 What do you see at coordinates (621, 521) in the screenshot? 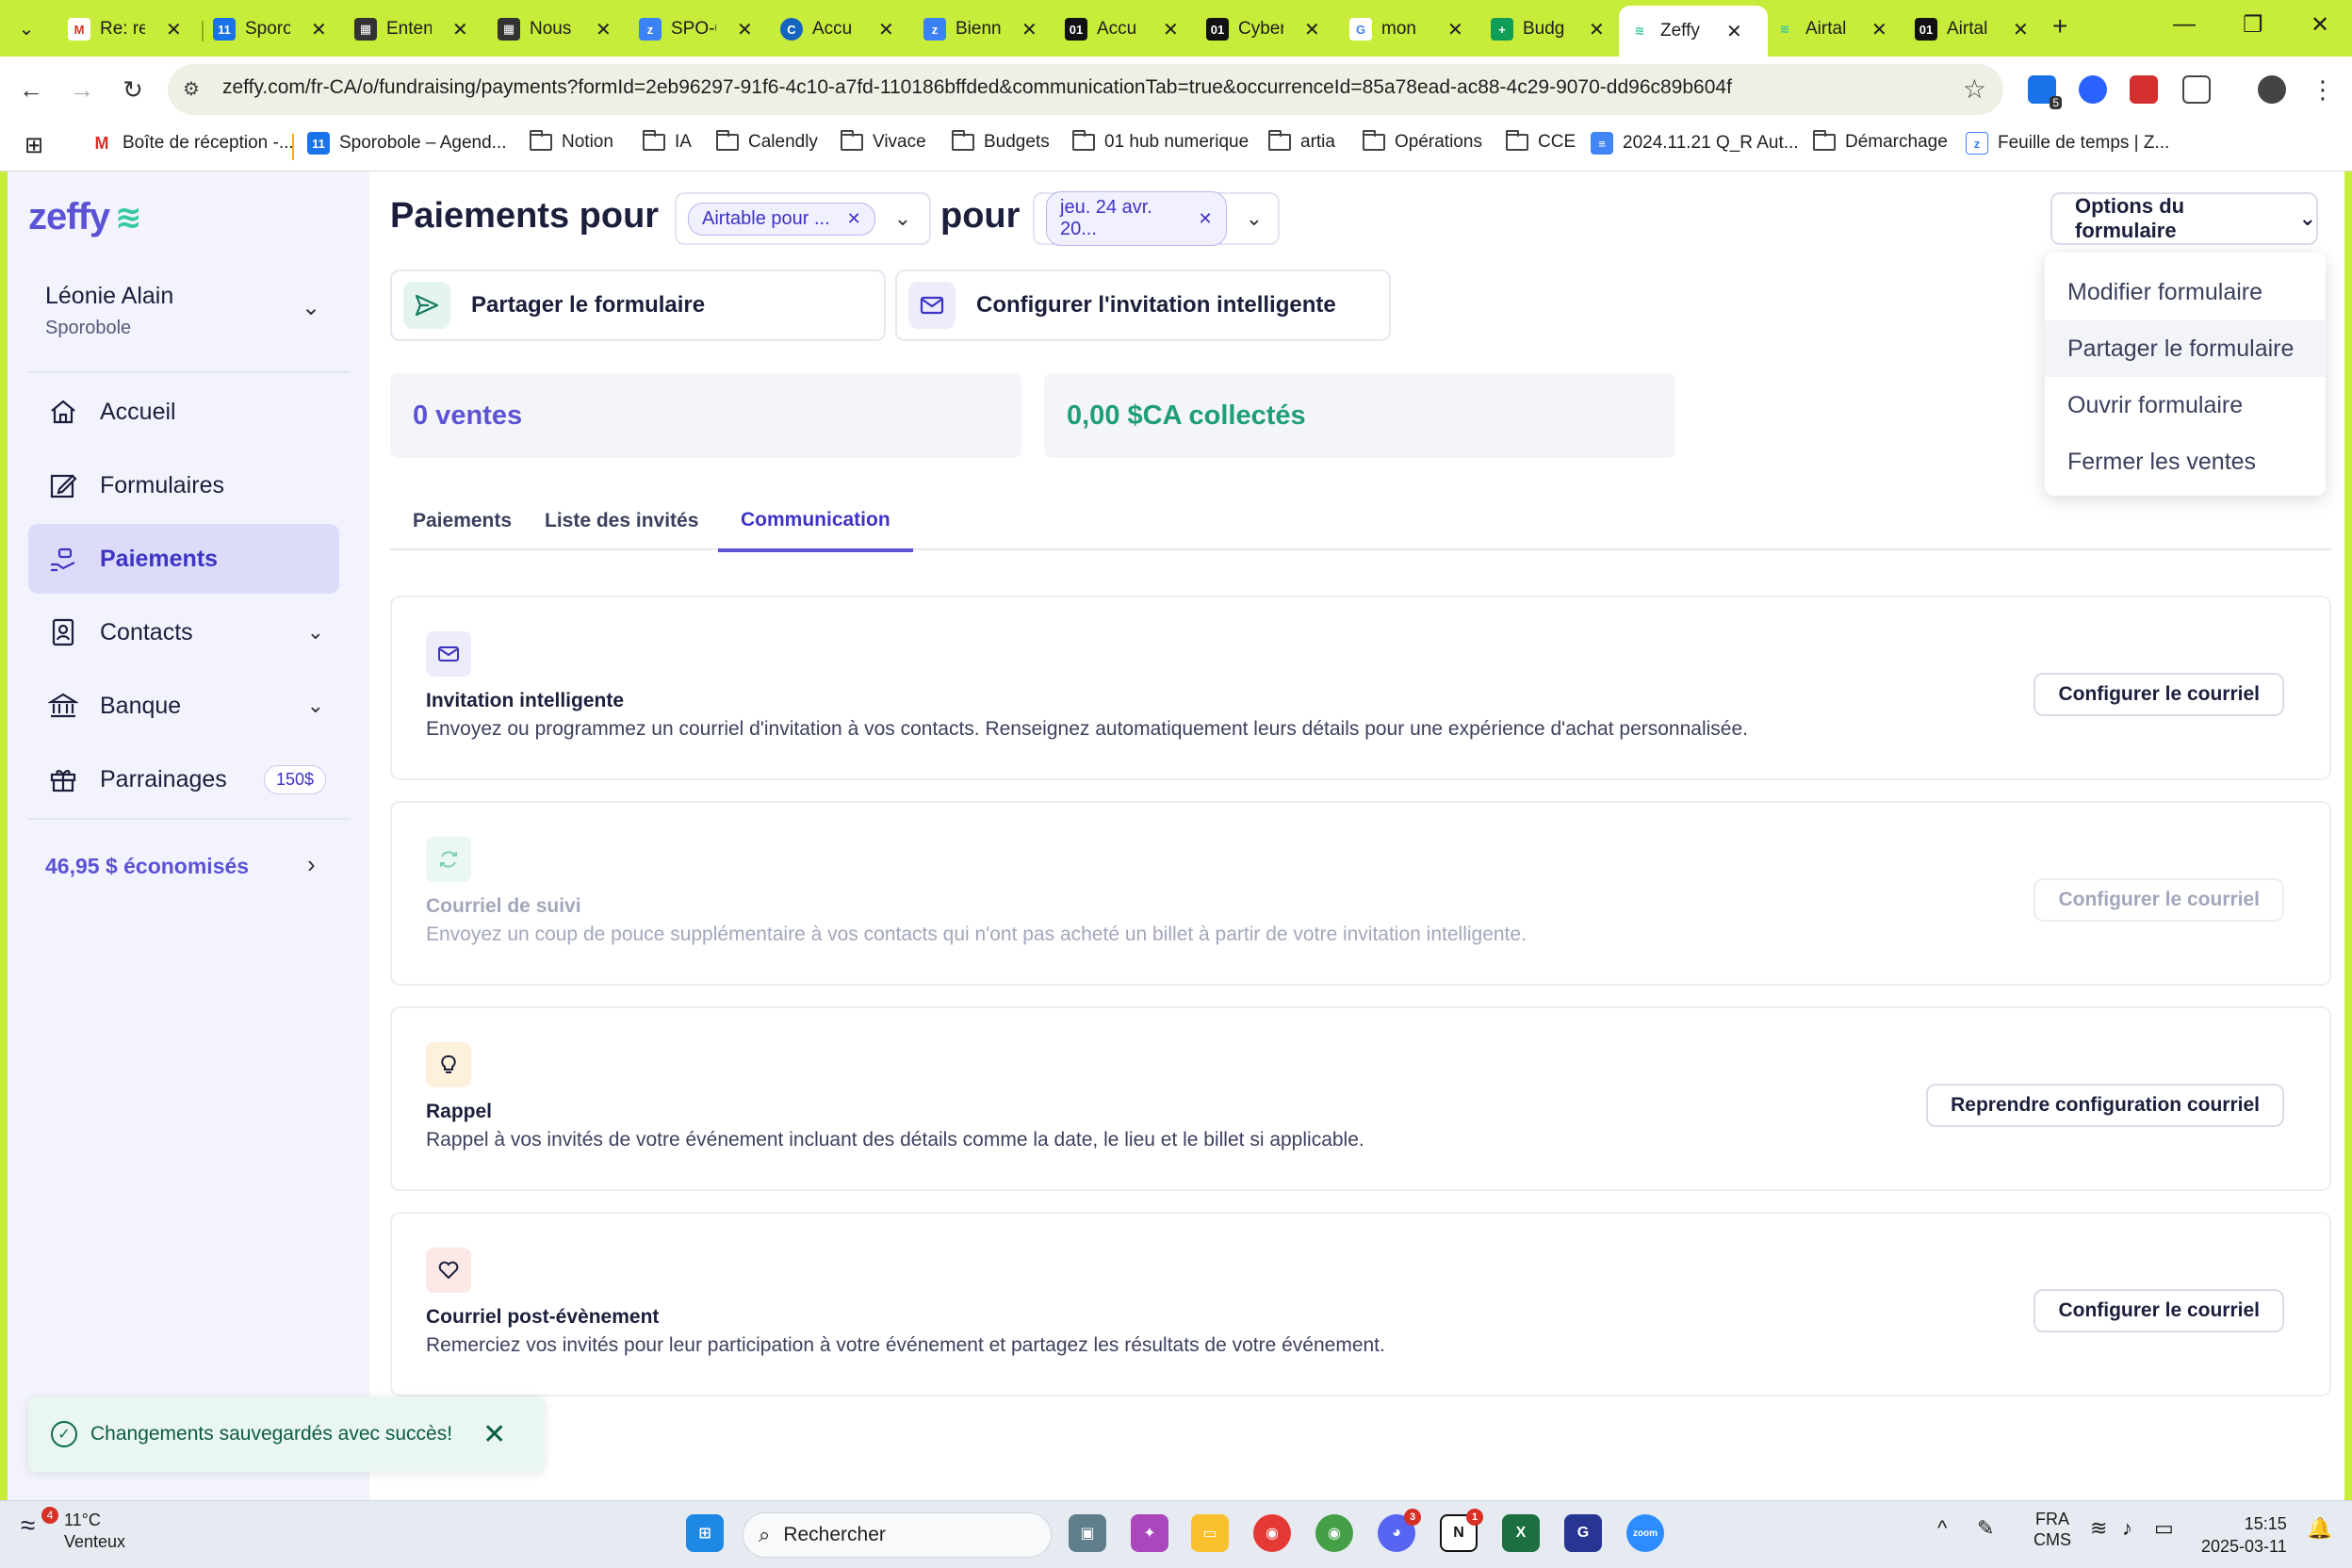
I see `tab-liste-invites: Liste des invités` at bounding box center [621, 521].